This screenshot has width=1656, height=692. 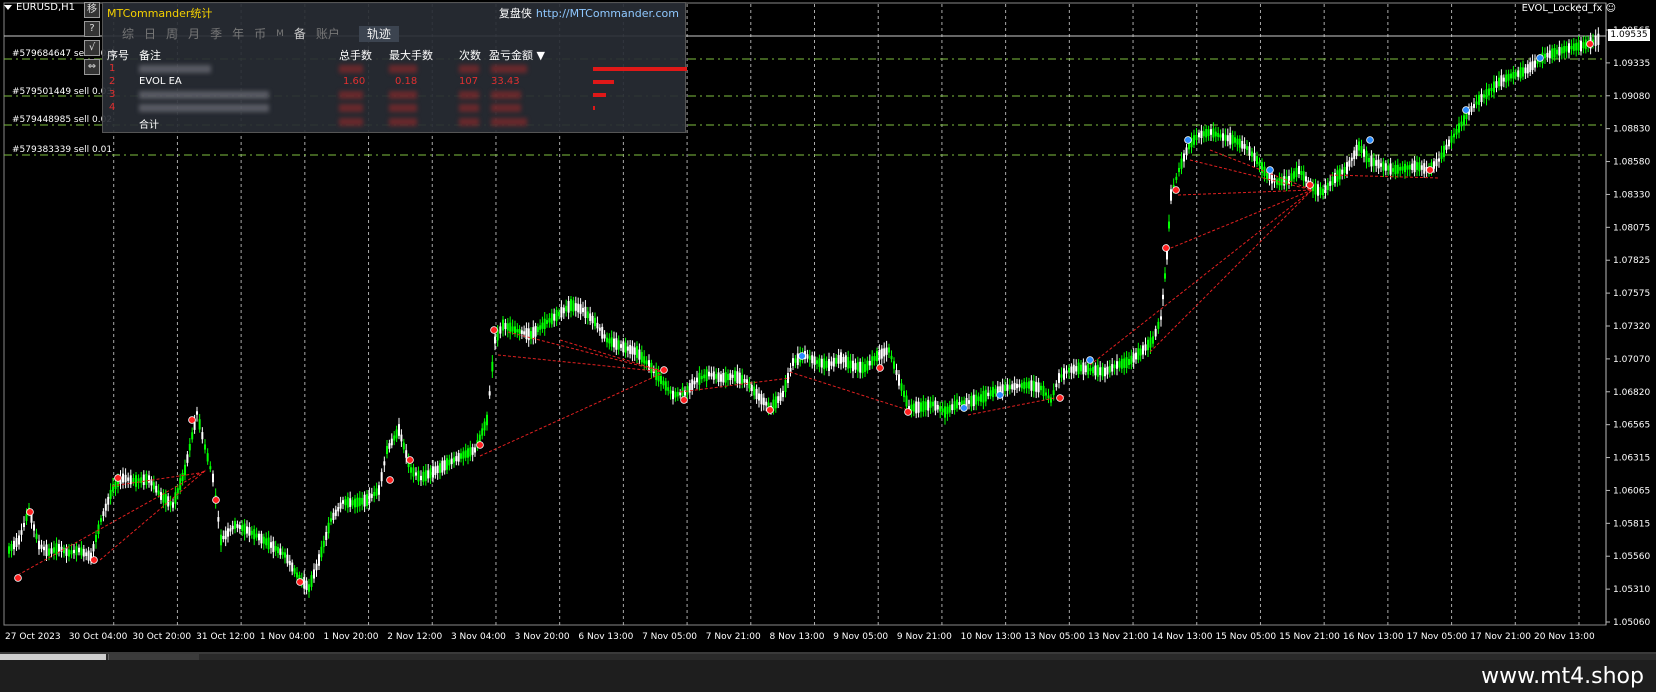 I want to click on tab-month: 月, so click(x=194, y=34).